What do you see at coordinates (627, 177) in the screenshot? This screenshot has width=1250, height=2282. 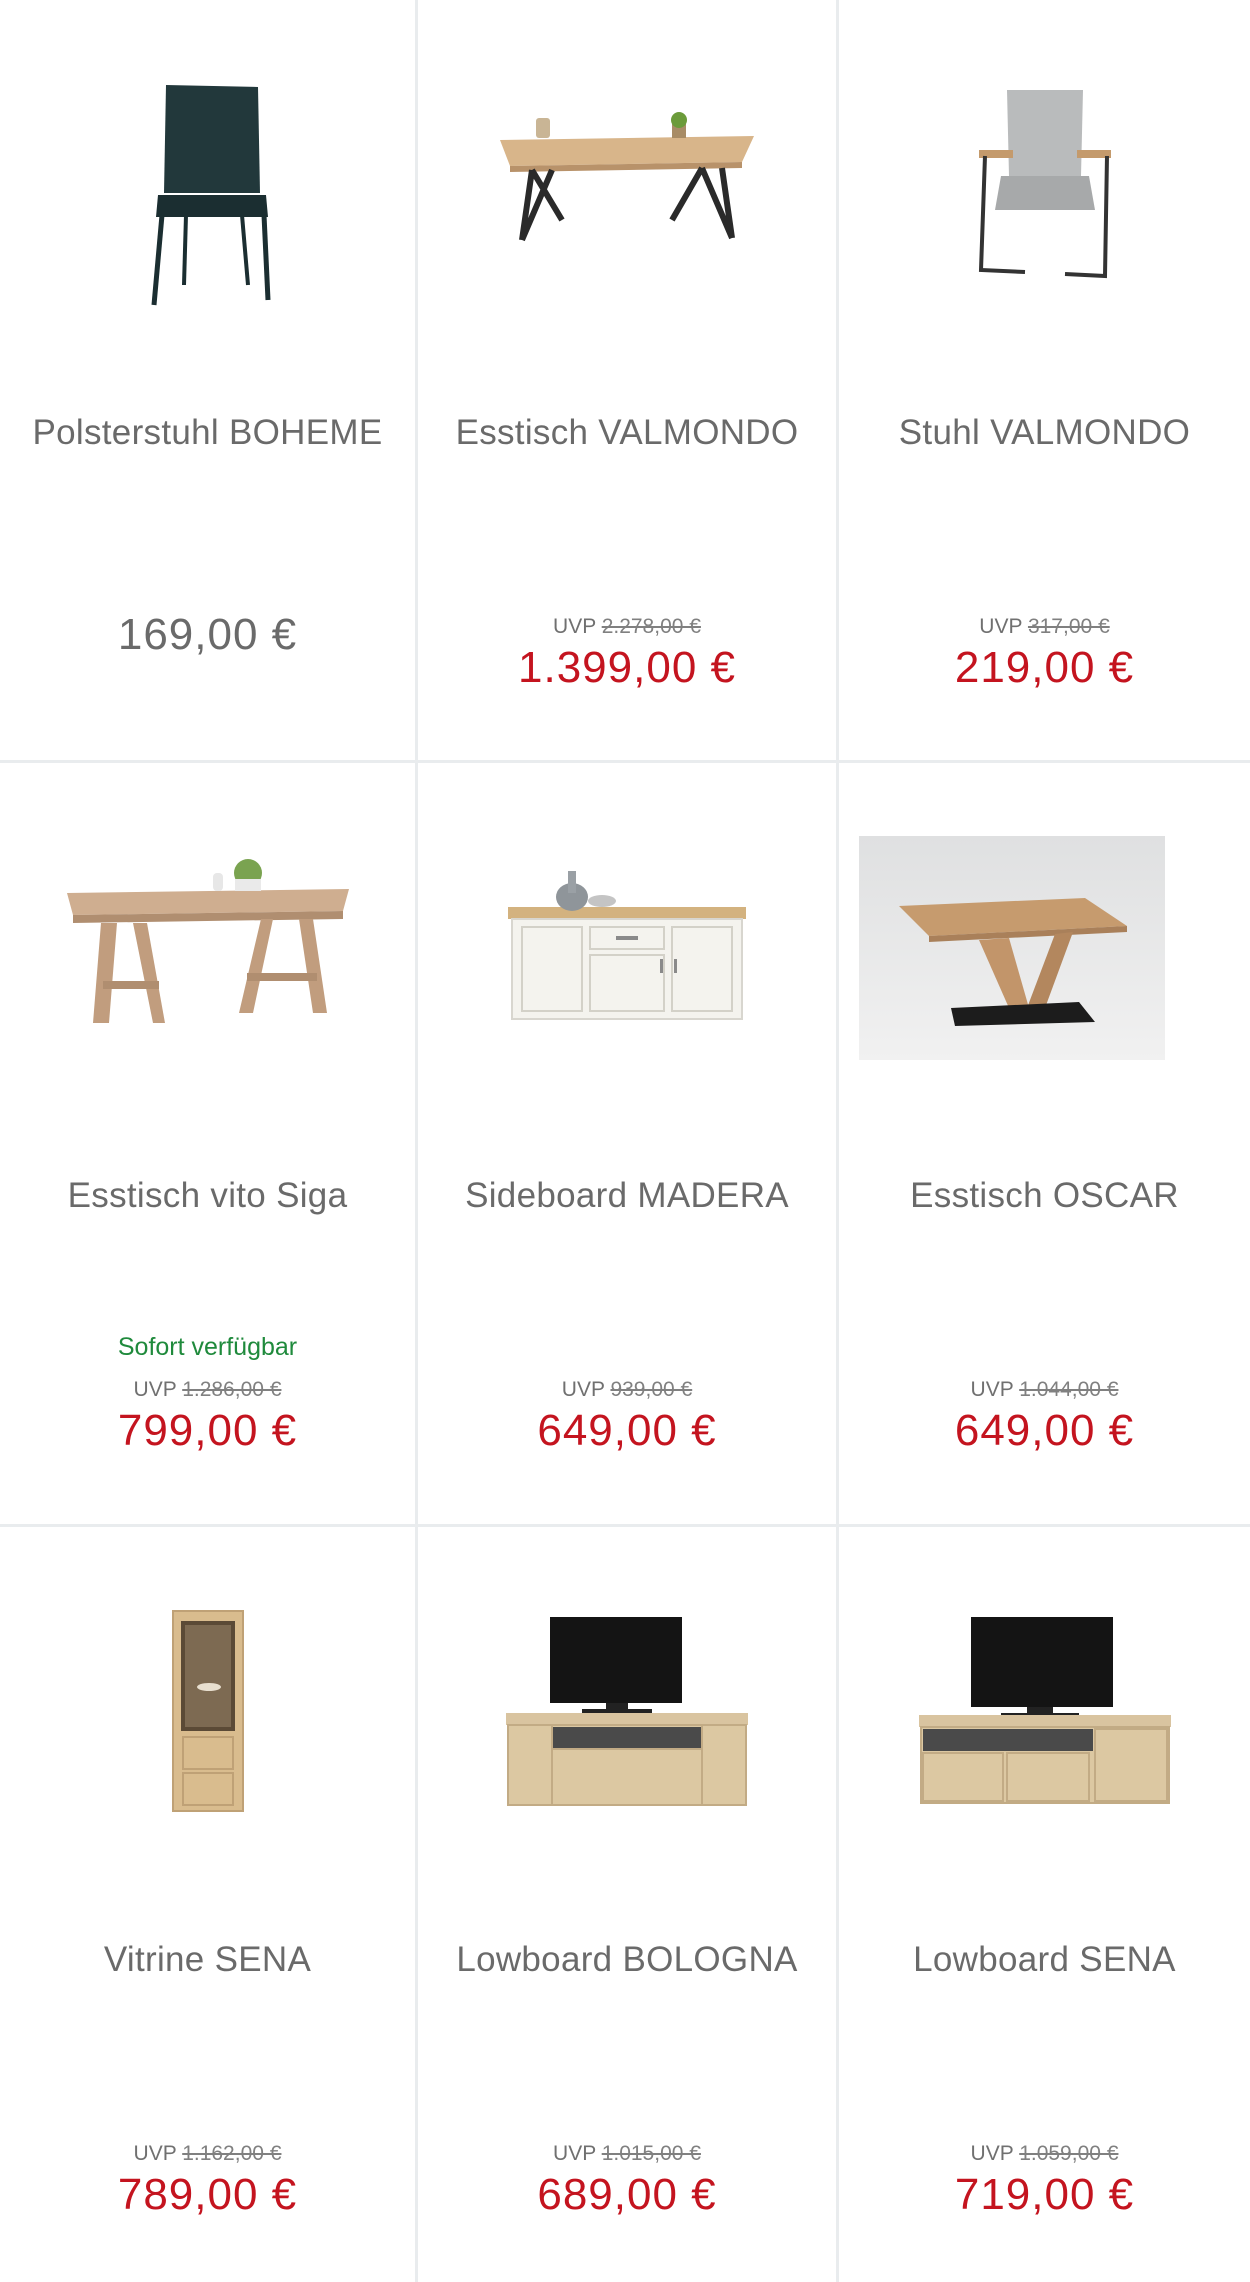 I see `dining-table-black-legs-icon` at bounding box center [627, 177].